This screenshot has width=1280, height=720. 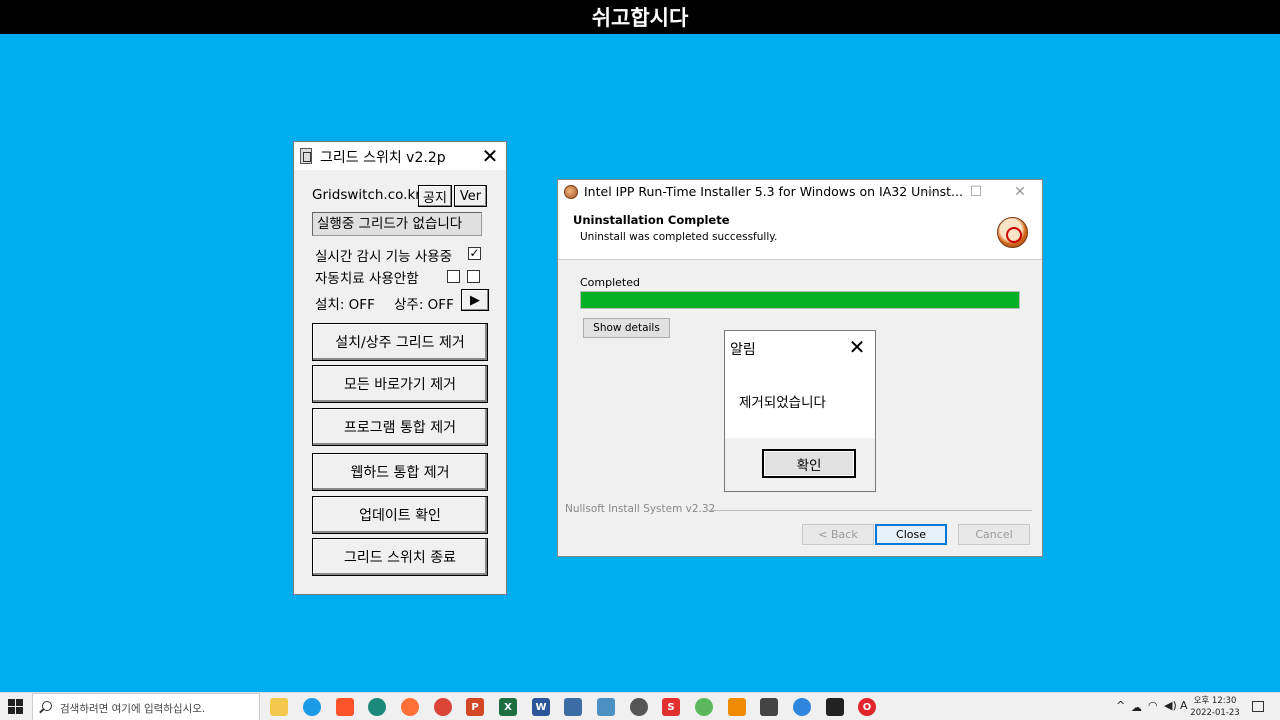 What do you see at coordinates (838, 534) in the screenshot?
I see `back-button: < Back` at bounding box center [838, 534].